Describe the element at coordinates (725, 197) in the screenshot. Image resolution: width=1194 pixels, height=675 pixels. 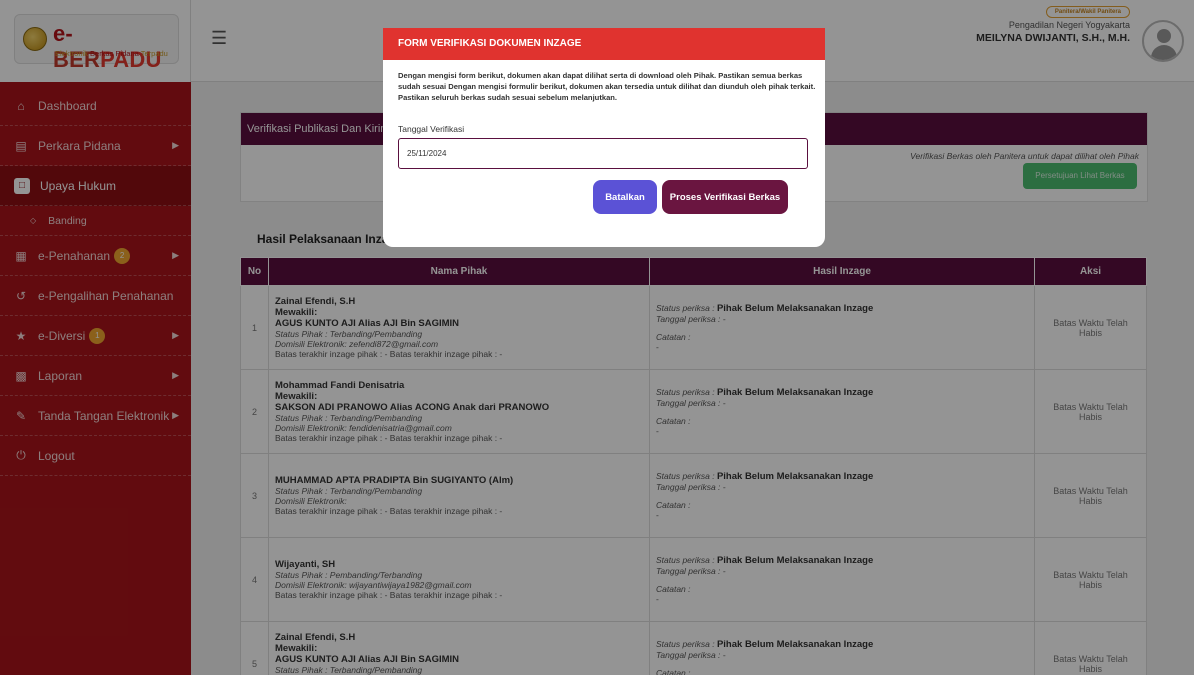
I see `process-verification-button: Proses Verifikasi Berkas` at that location.